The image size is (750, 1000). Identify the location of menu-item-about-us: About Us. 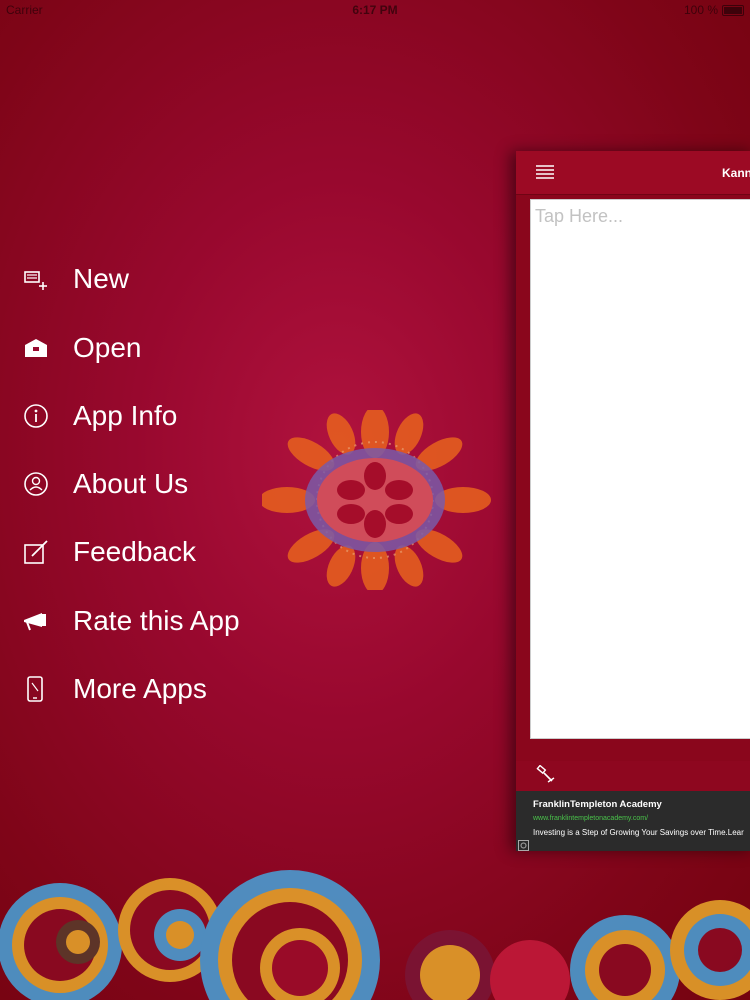
(150, 484).